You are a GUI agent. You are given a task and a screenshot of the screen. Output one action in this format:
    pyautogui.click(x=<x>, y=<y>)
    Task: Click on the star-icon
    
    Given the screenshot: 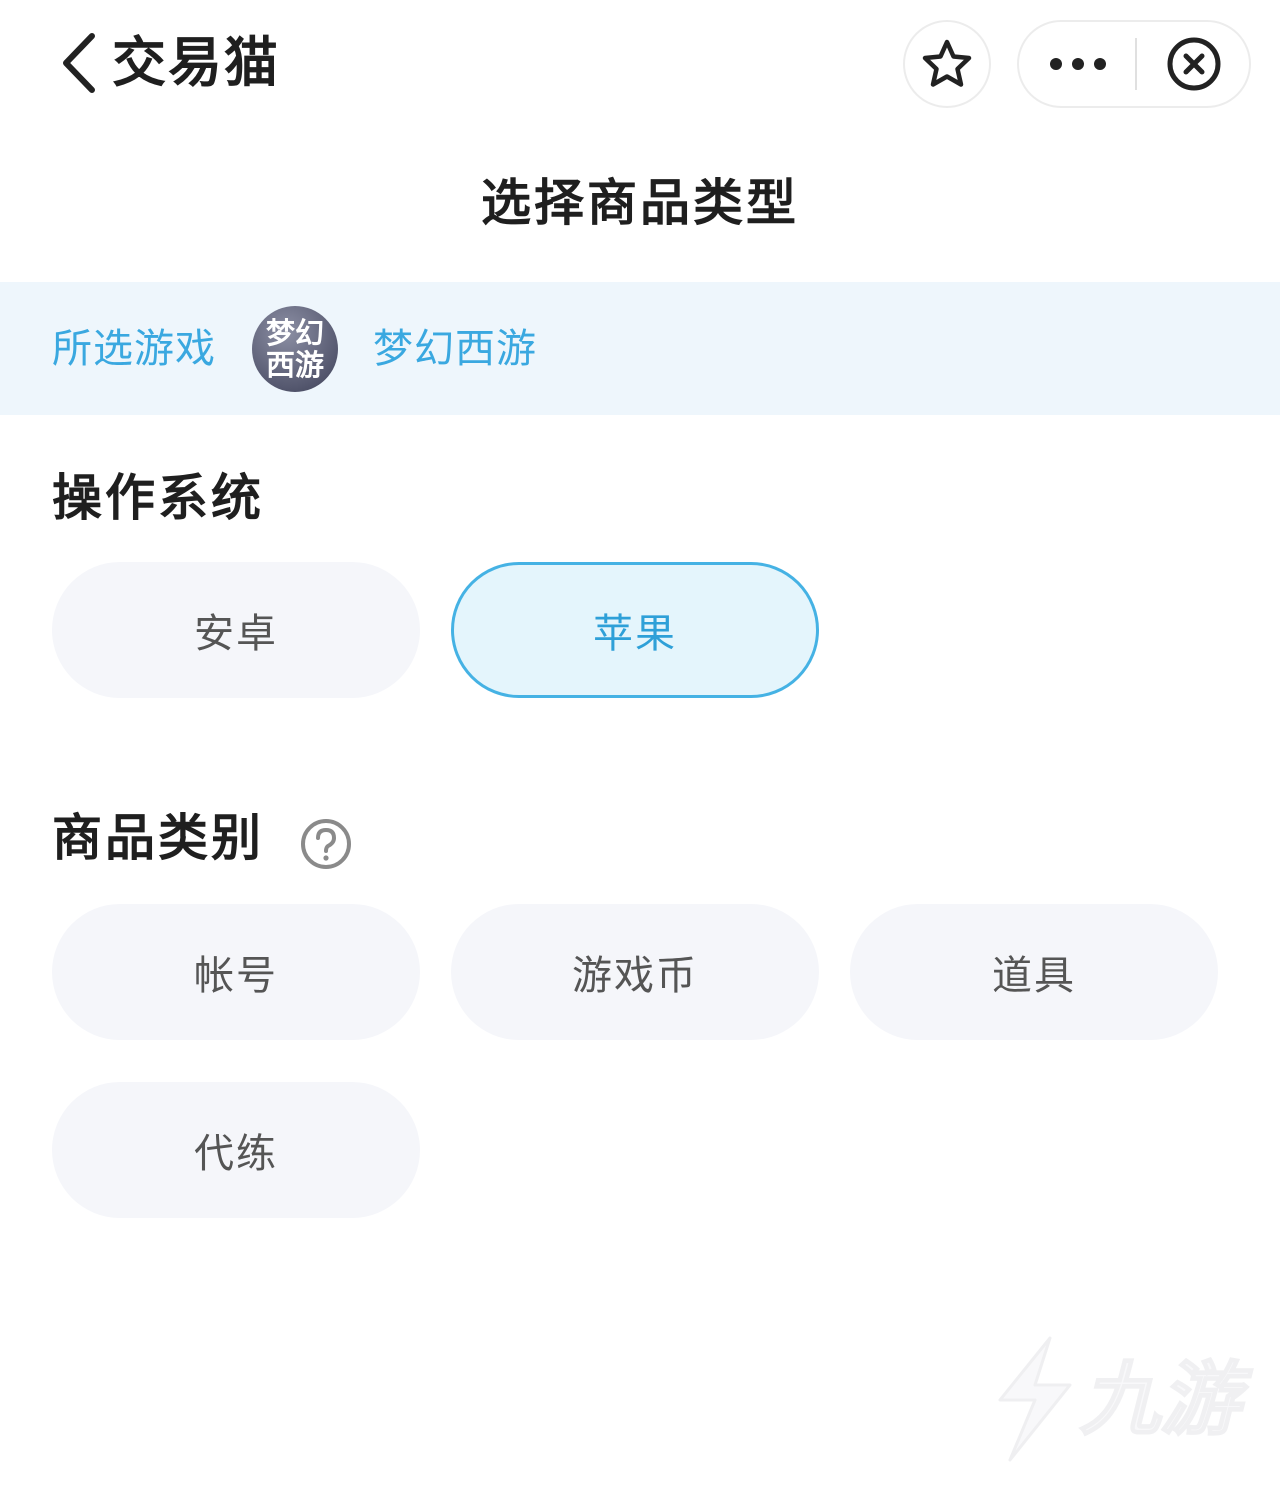 What is the action you would take?
    pyautogui.click(x=947, y=63)
    